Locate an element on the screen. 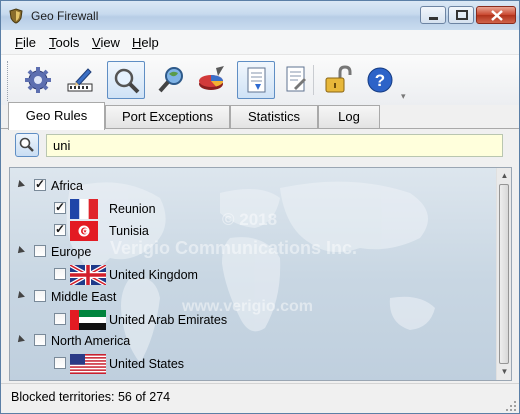 The height and width of the screenshot is (414, 520). menu-file-label: ile is located at coordinates (29, 42).